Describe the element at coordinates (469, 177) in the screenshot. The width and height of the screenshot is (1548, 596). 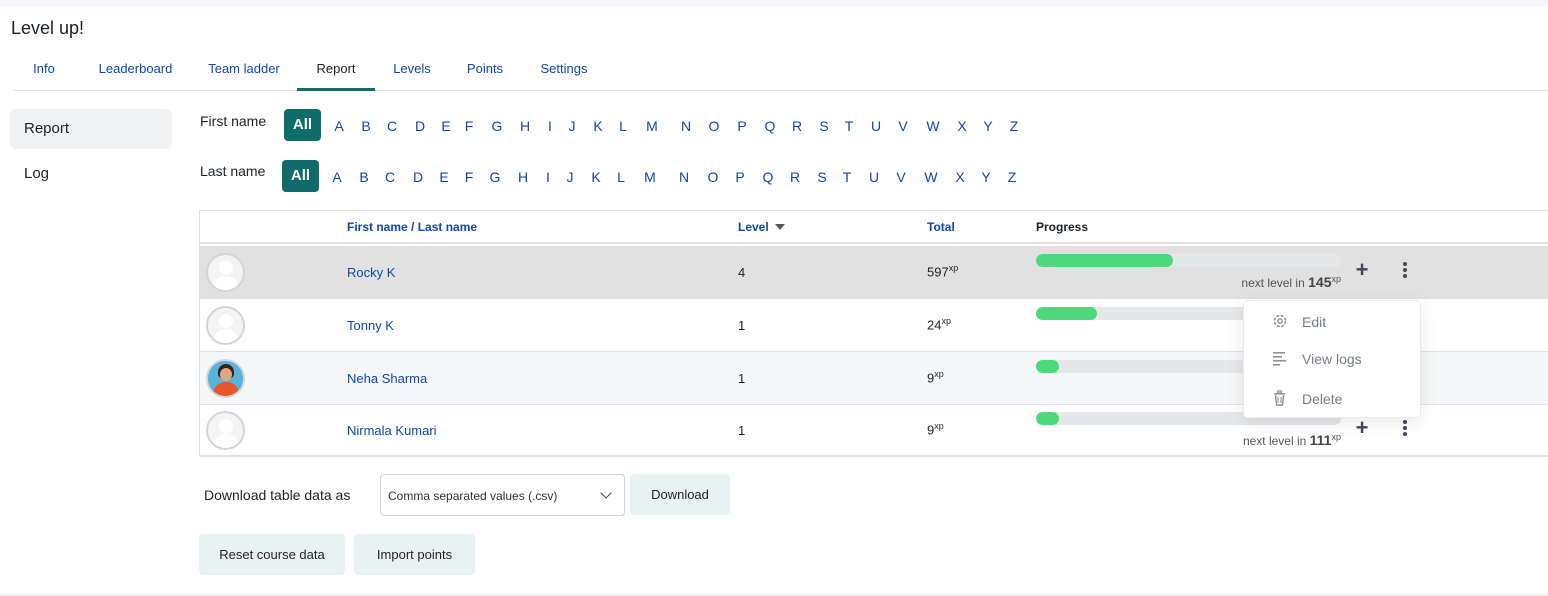
I see `last-name-letter-f: F` at that location.